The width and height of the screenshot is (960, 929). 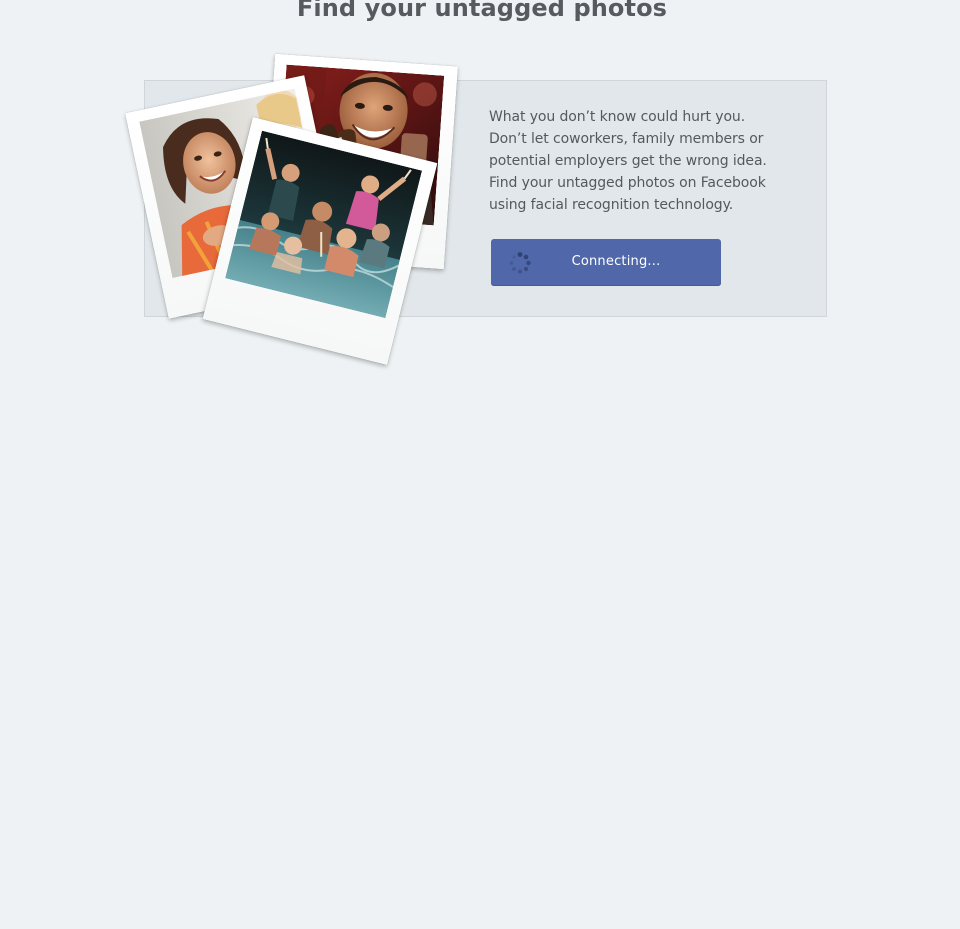 What do you see at coordinates (626, 139) in the screenshot?
I see `description-line: Don’t let coworkers, family members or` at bounding box center [626, 139].